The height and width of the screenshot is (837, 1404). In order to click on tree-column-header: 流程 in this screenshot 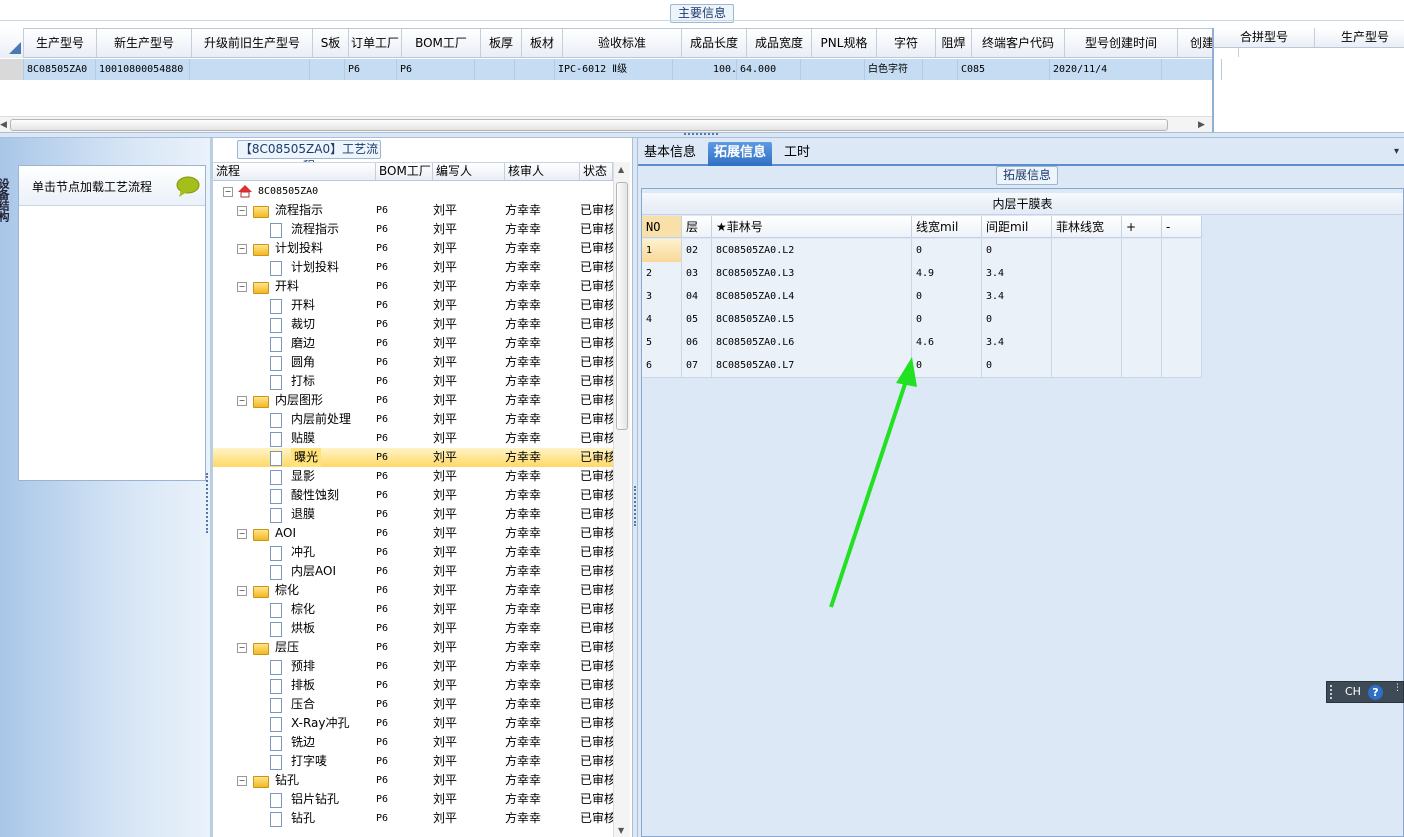, I will do `click(294, 171)`.